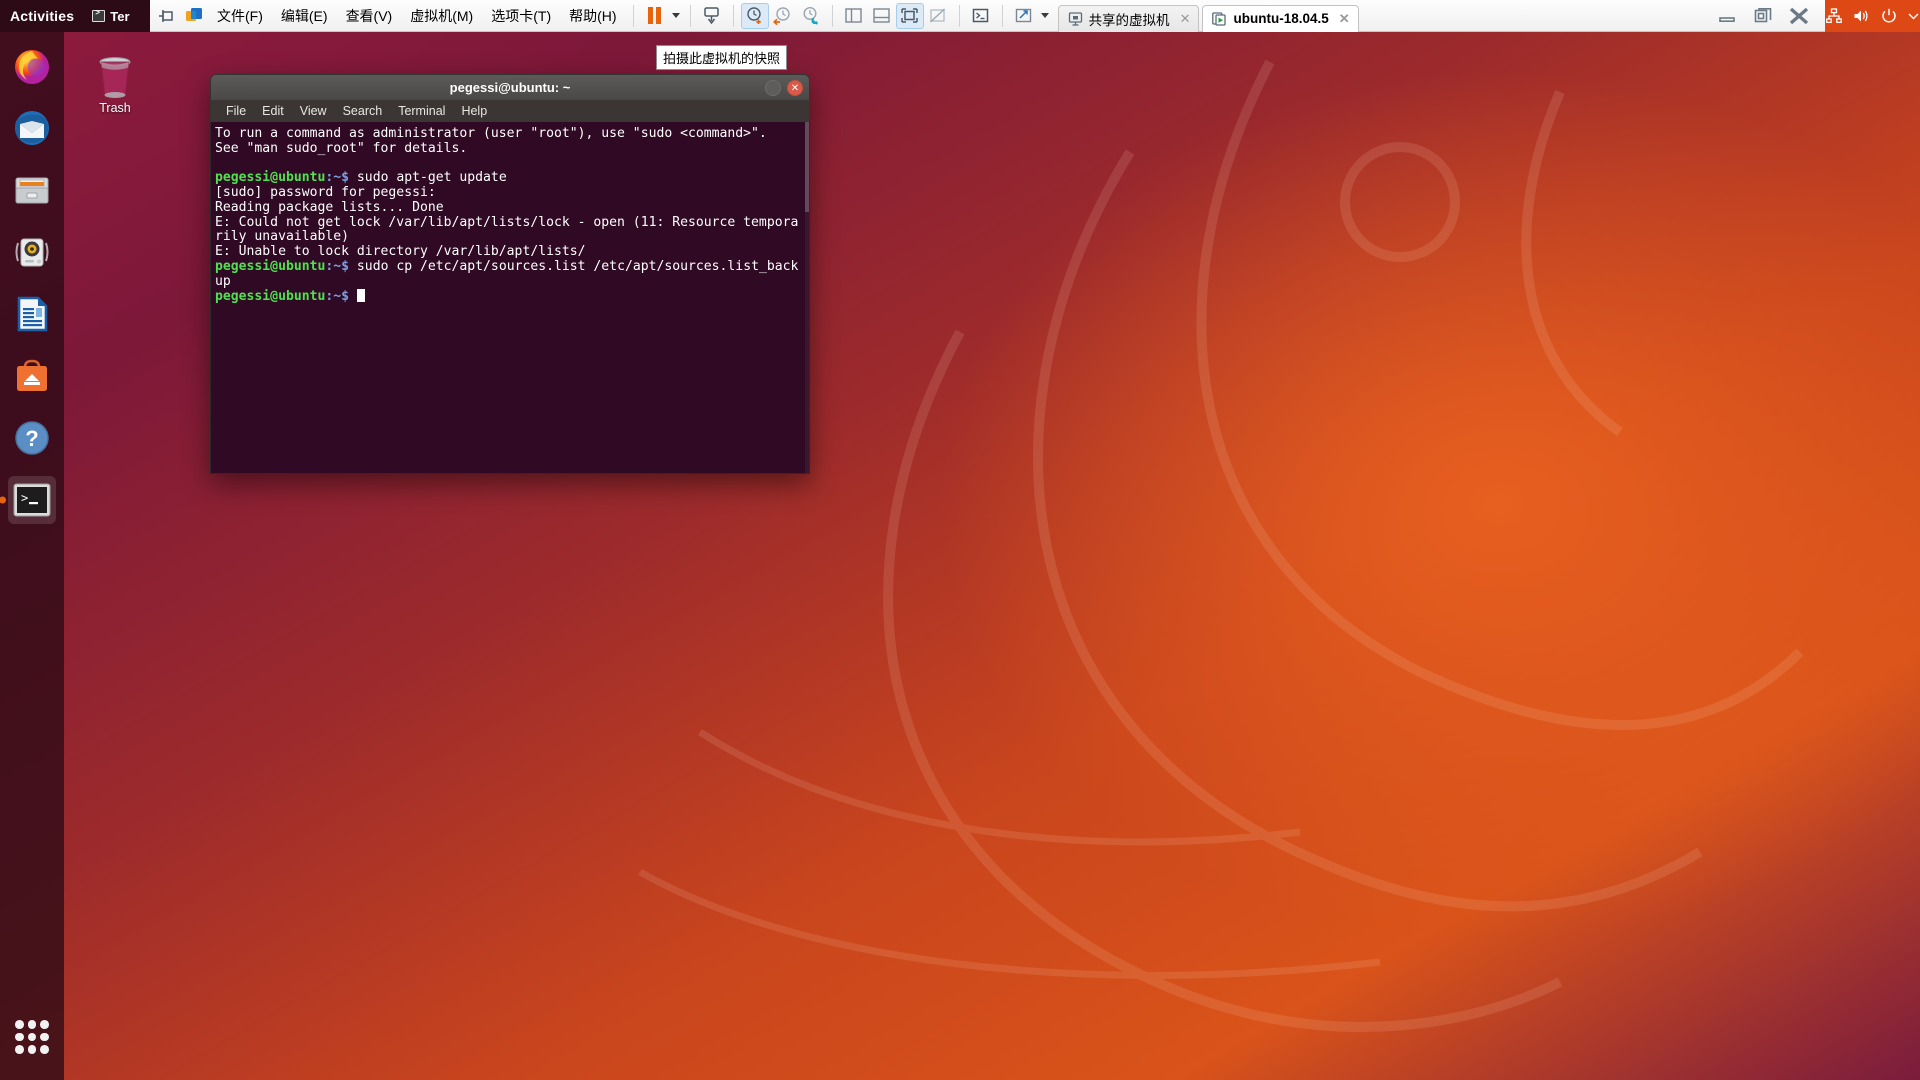 The image size is (1920, 1080). What do you see at coordinates (1024, 16) in the screenshot?
I see `stretch-icon` at bounding box center [1024, 16].